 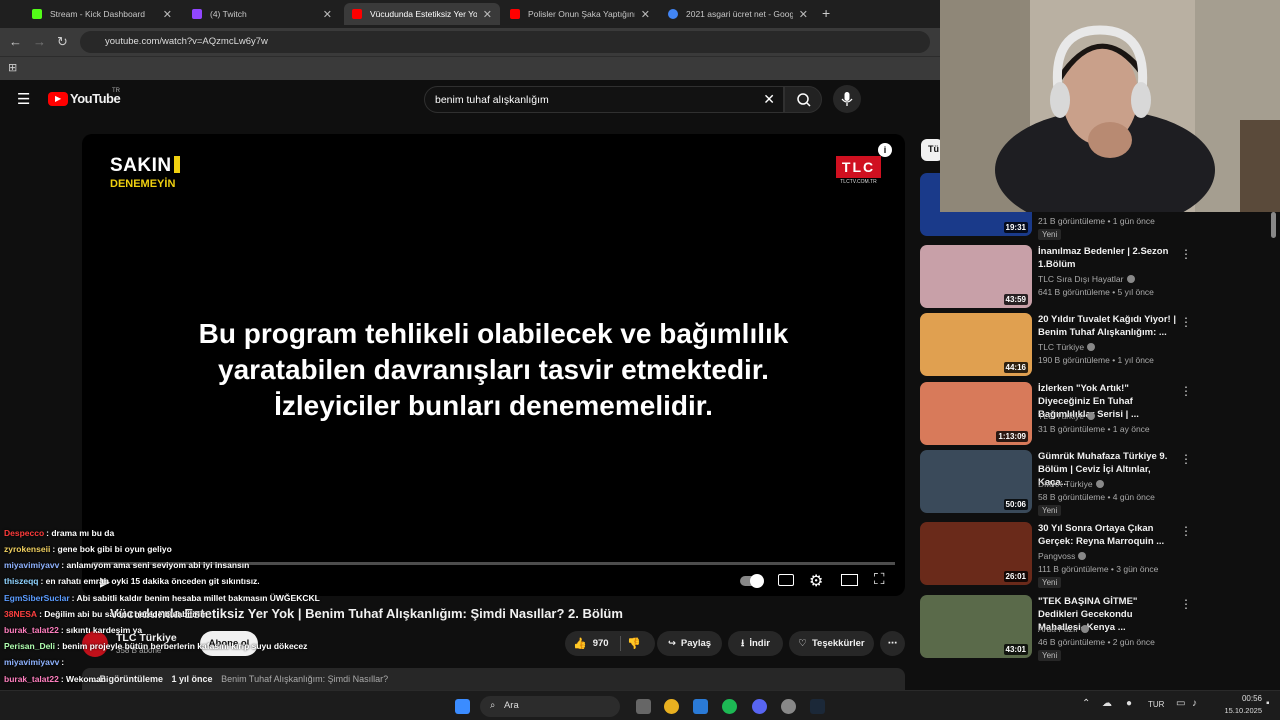 What do you see at coordinates (817, 706) in the screenshot?
I see `steam-icon` at bounding box center [817, 706].